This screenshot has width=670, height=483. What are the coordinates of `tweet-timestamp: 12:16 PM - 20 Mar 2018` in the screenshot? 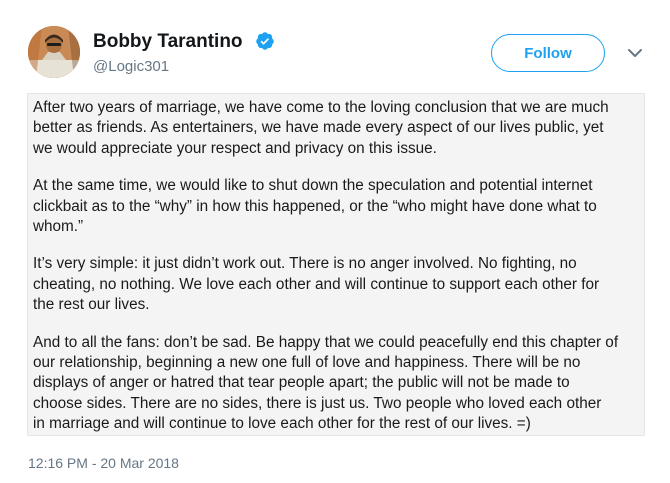 It's located at (103, 463).